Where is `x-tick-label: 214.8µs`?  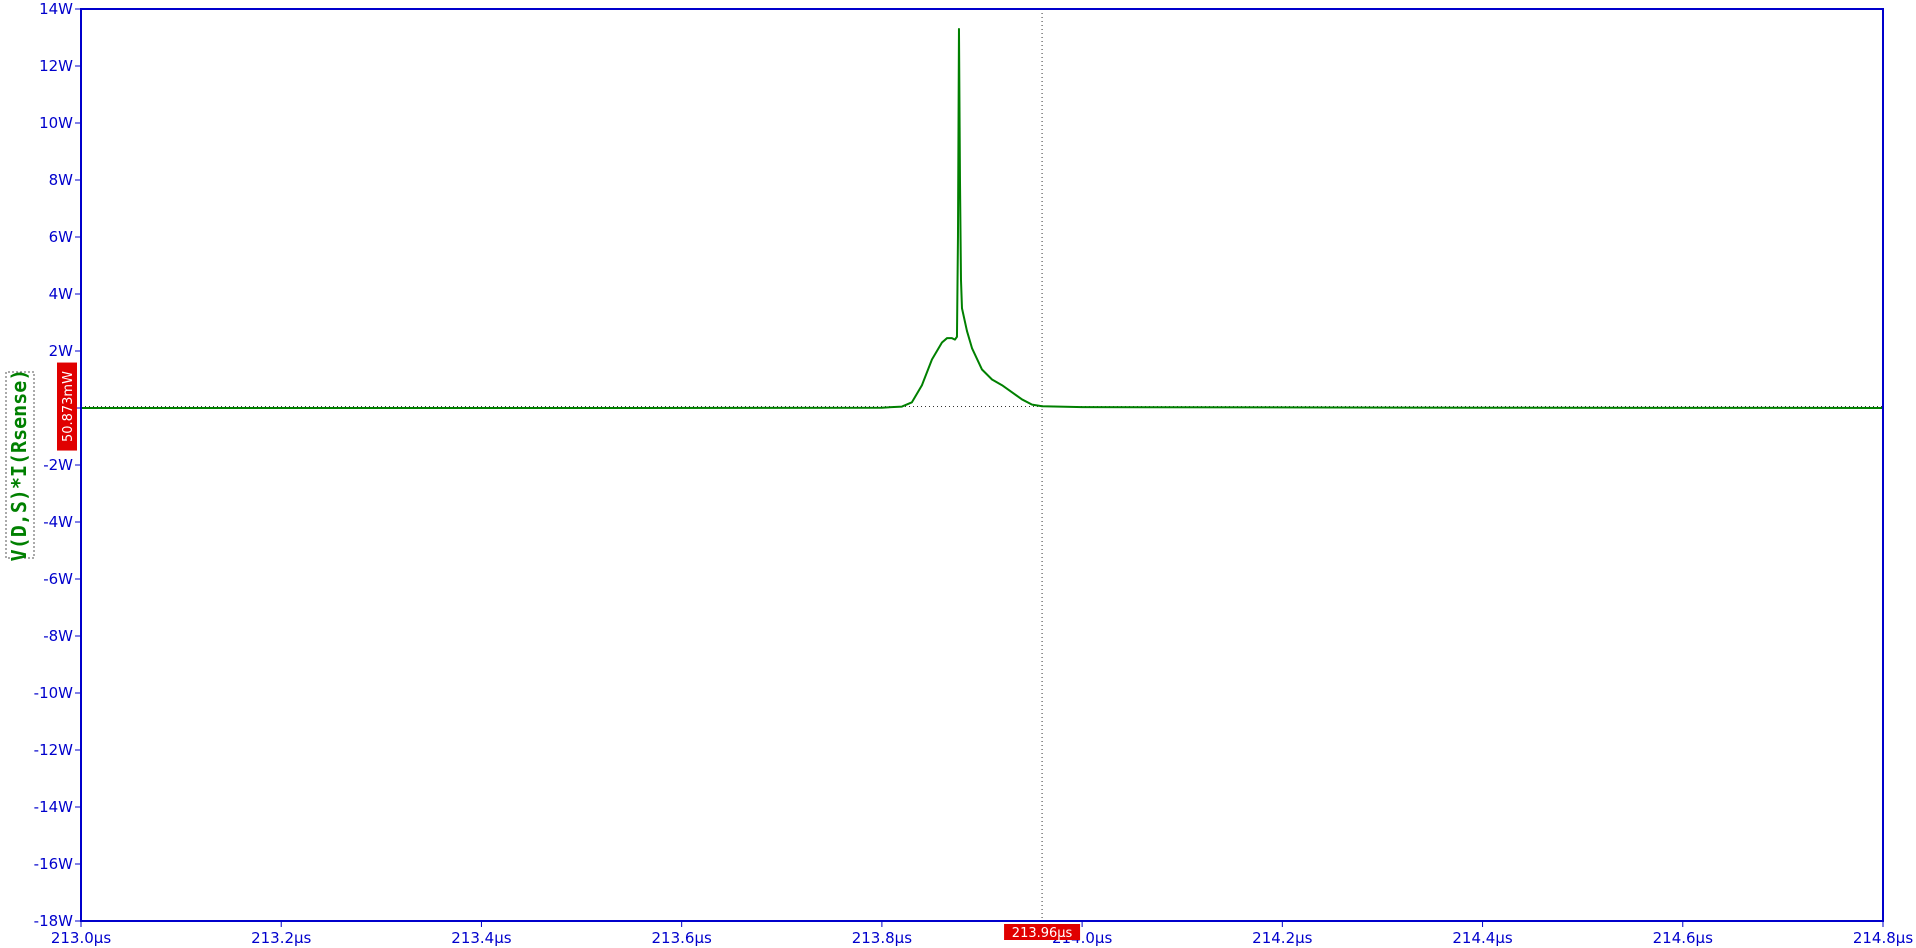
x-tick-label: 214.8µs is located at coordinates (1883, 938).